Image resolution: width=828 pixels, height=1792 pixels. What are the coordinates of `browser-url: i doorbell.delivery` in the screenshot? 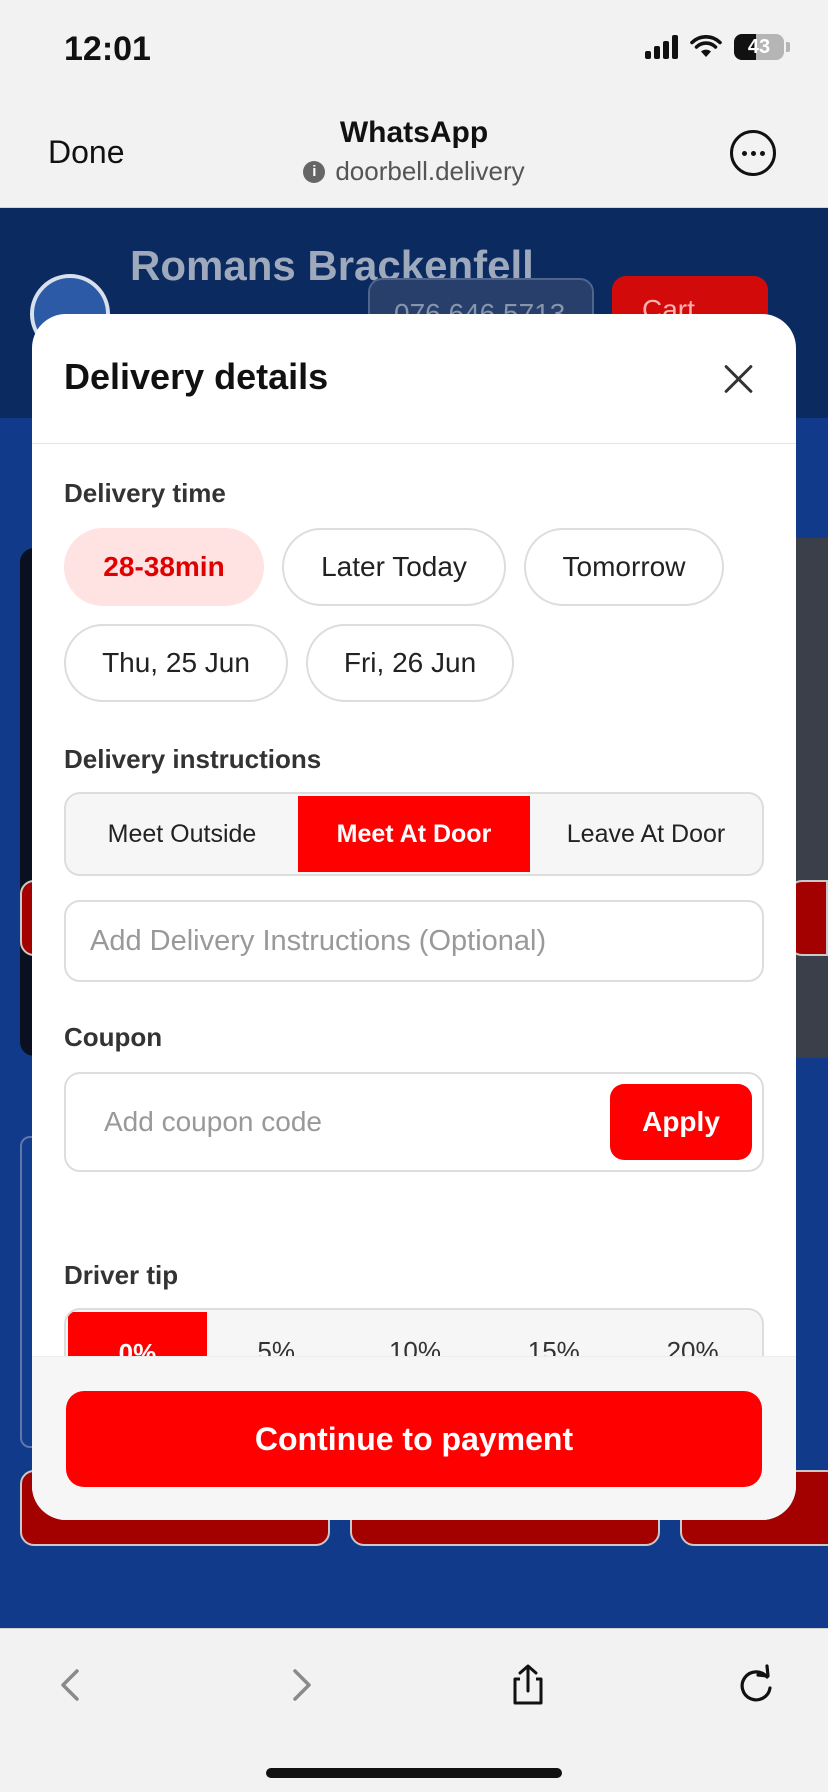 It's located at (414, 171).